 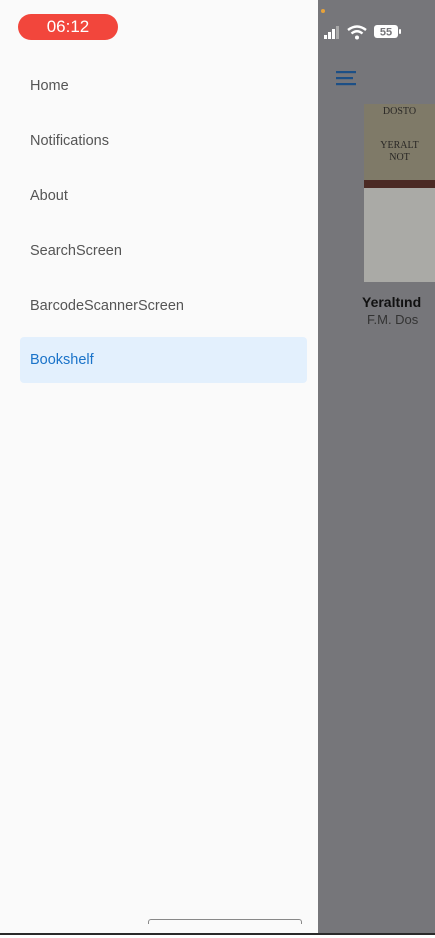 What do you see at coordinates (399, 111) in the screenshot?
I see `cover-author-text: DOSTO` at bounding box center [399, 111].